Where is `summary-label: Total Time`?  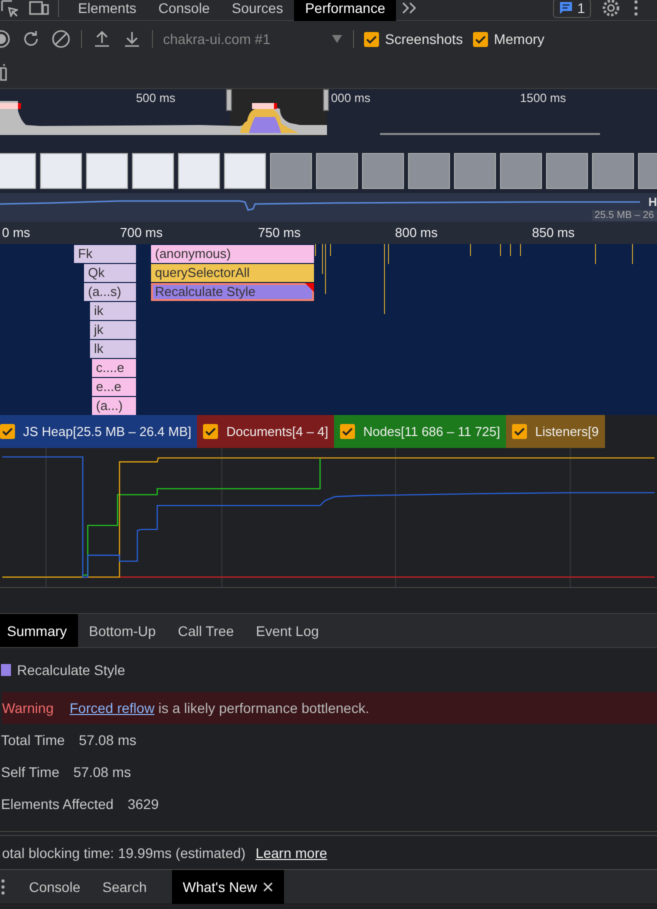 summary-label: Total Time is located at coordinates (33, 740).